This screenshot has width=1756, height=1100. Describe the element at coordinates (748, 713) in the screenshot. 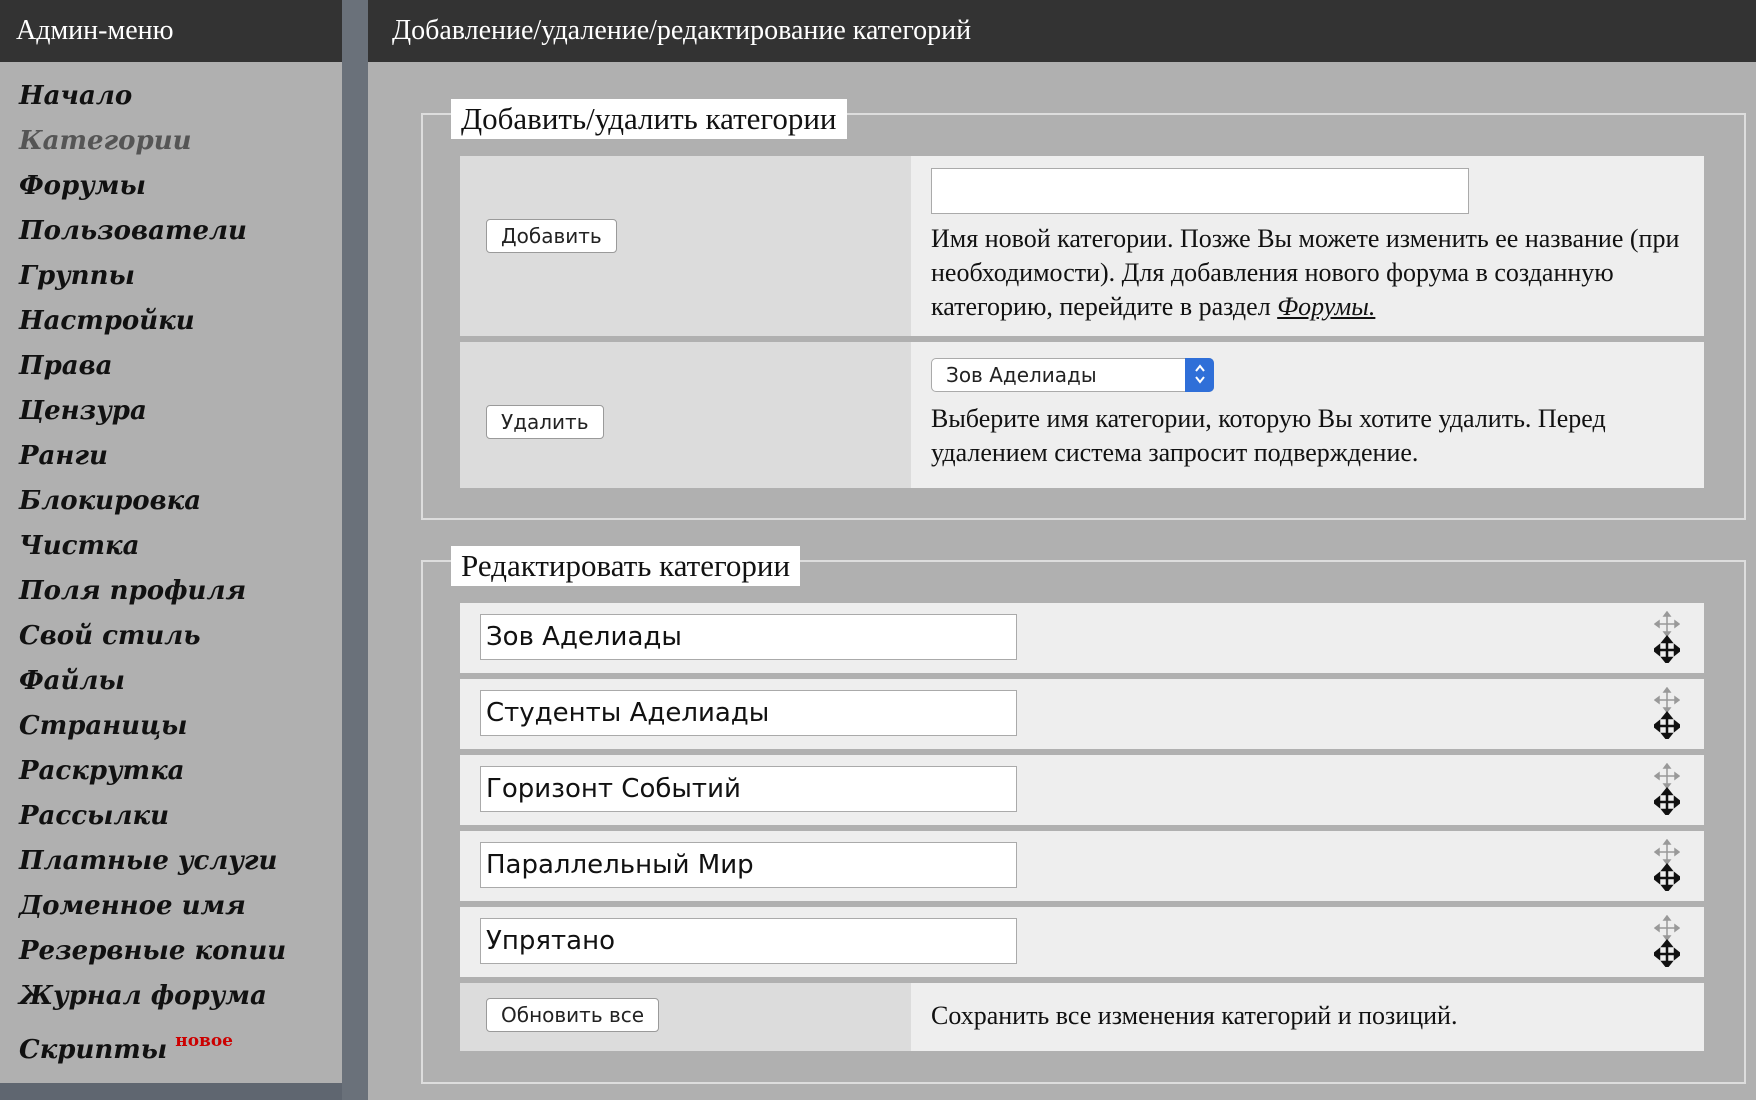

I see `category-name-input: Студенты Аделиады` at that location.